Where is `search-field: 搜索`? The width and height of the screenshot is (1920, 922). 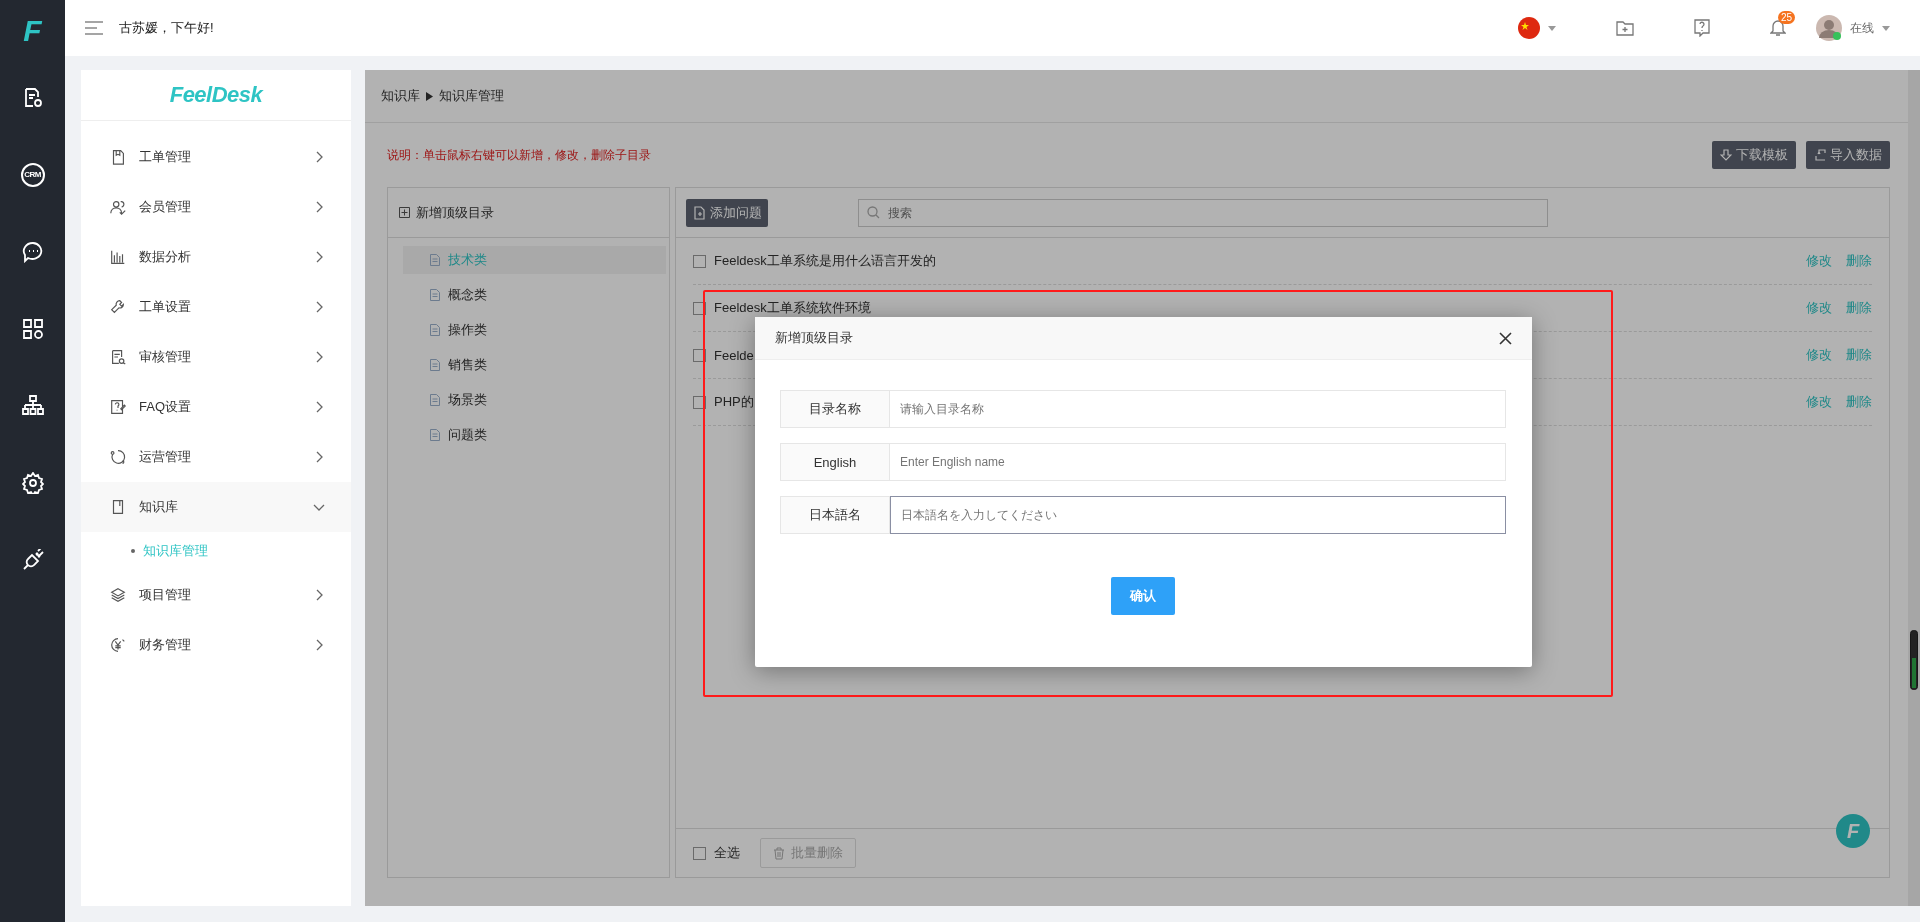
search-field: 搜索 is located at coordinates (1203, 212).